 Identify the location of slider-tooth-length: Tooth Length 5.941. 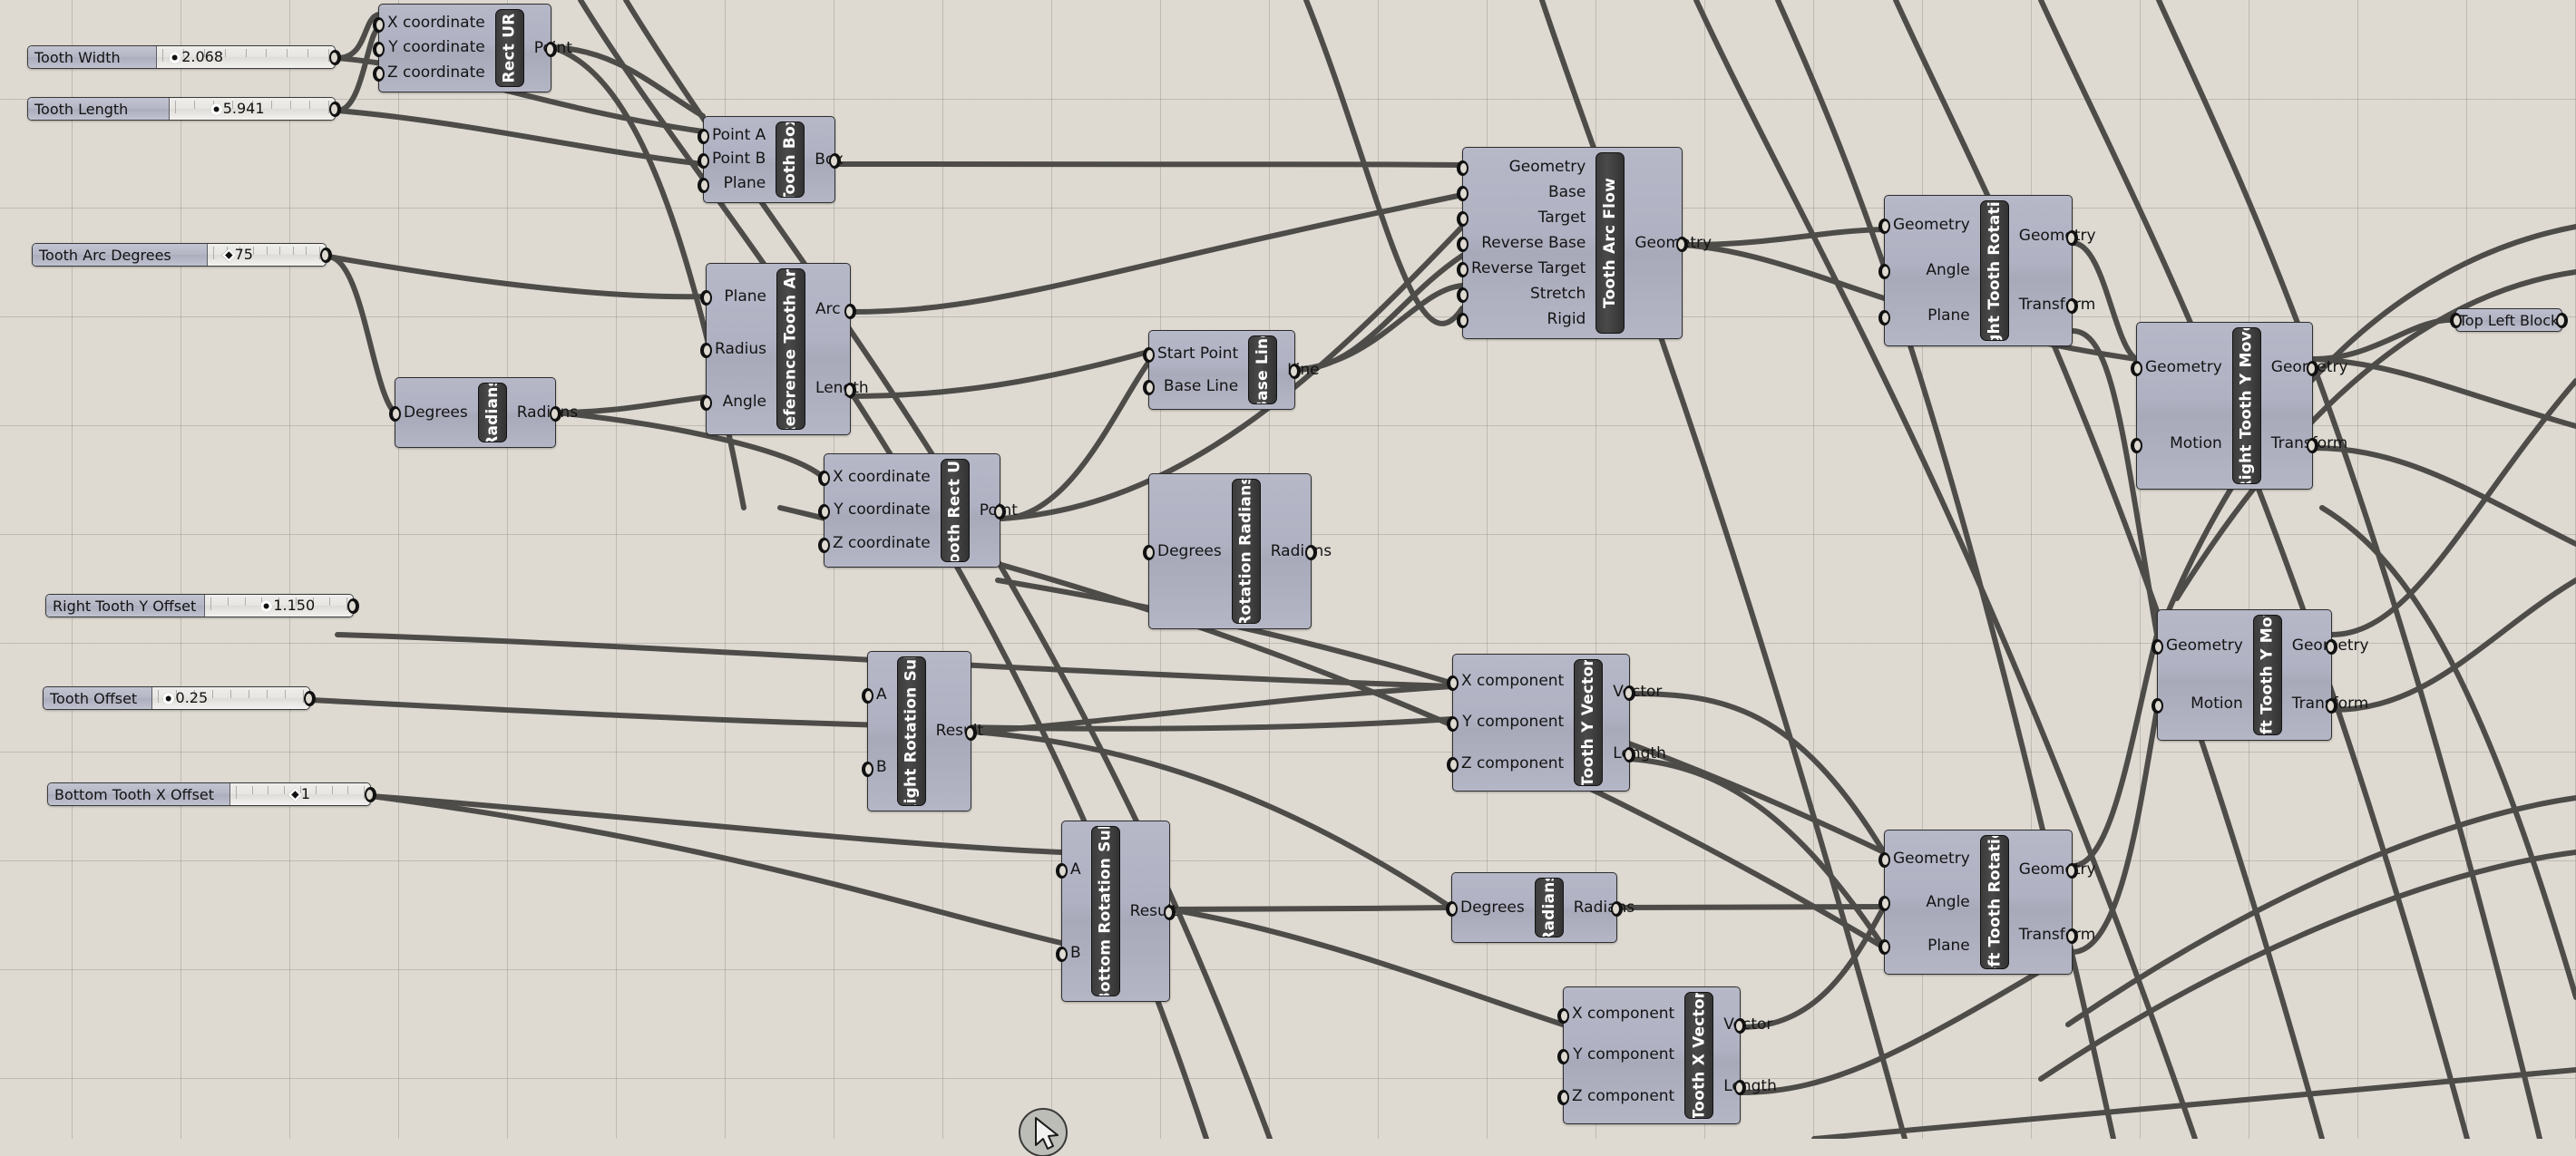
(184, 109).